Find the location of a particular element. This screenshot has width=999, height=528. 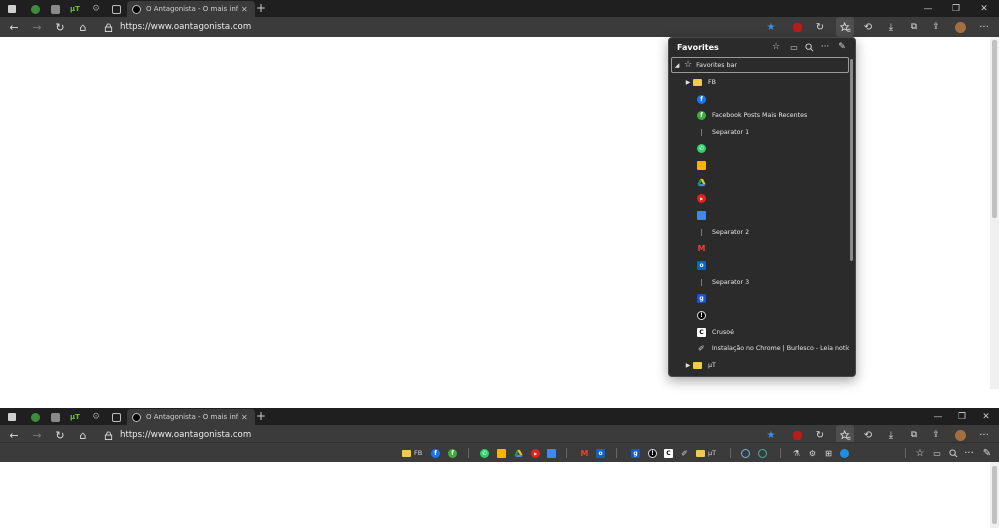

history-button: ⟲ is located at coordinates (868, 27).